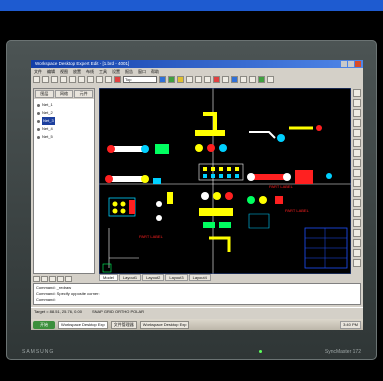 The height and width of the screenshot is (381, 383). I want to click on panel-tab: 网络, so click(64, 94).